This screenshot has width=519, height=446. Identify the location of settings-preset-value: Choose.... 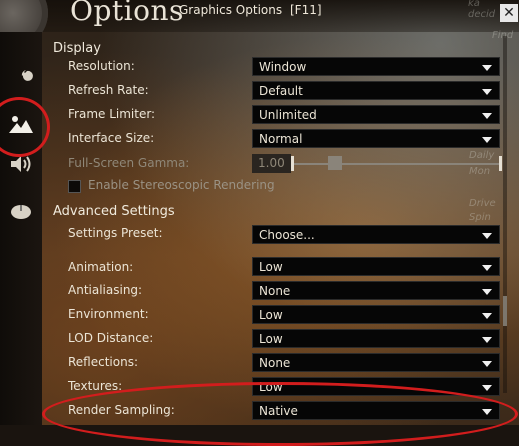
(287, 235).